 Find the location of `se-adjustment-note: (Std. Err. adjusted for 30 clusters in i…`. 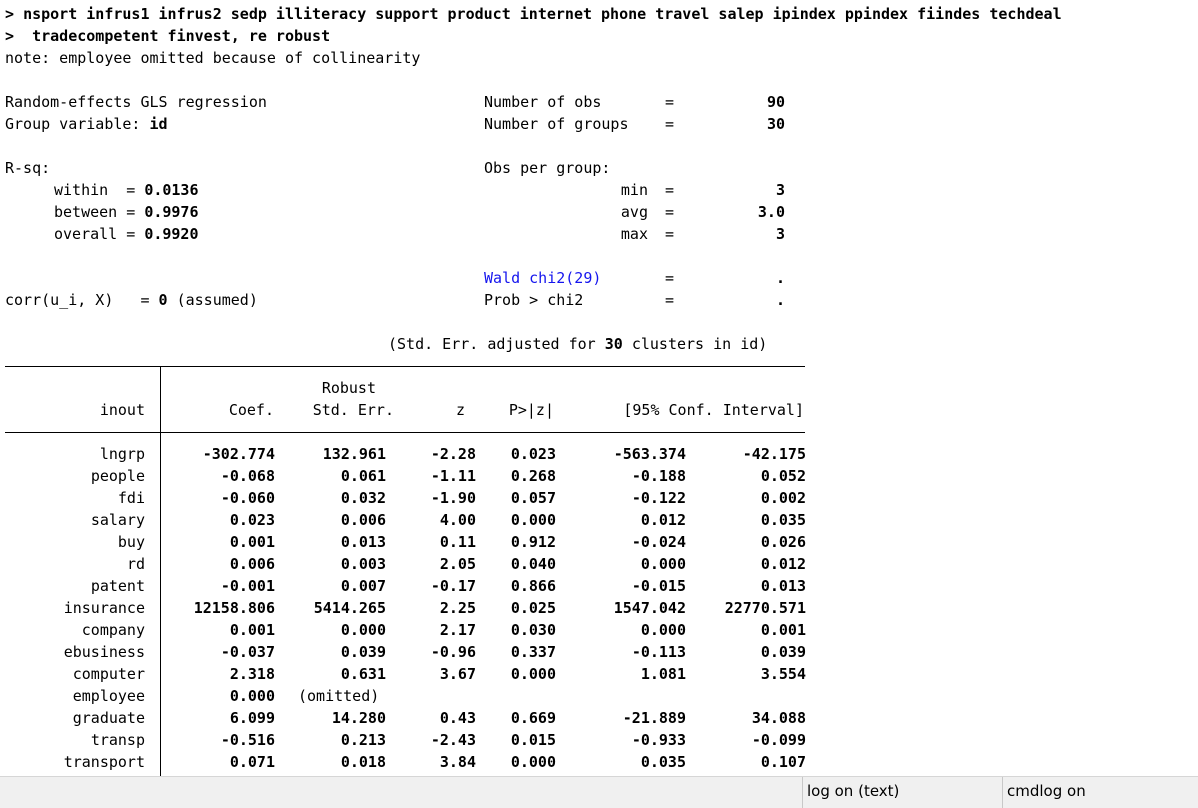

se-adjustment-note: (Std. Err. adjusted for 30 clusters in i… is located at coordinates (577, 344).